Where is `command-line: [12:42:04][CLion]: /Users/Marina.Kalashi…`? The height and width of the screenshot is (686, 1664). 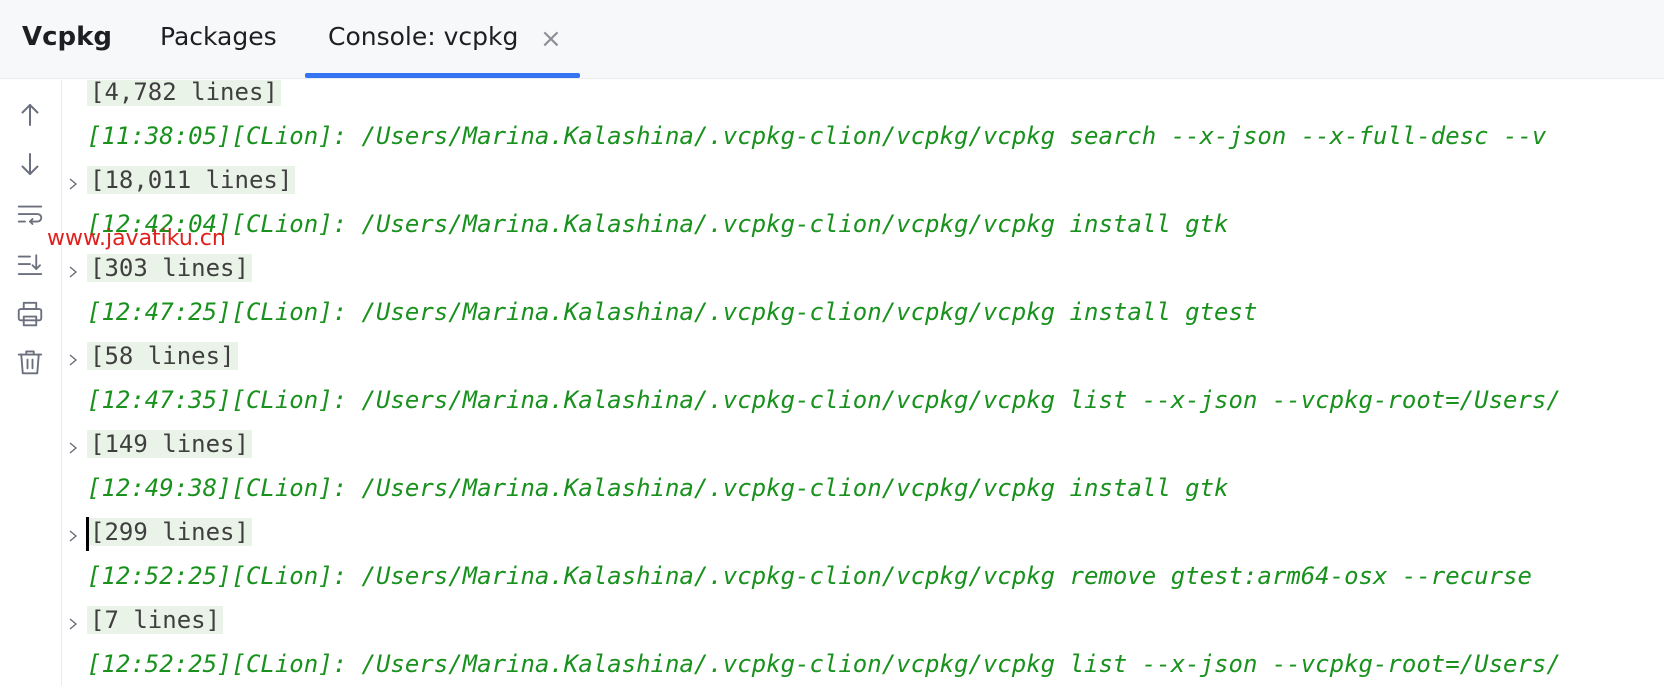
command-line: [12:42:04][CLion]: /Users/Marina.Kalashi… is located at coordinates (658, 224).